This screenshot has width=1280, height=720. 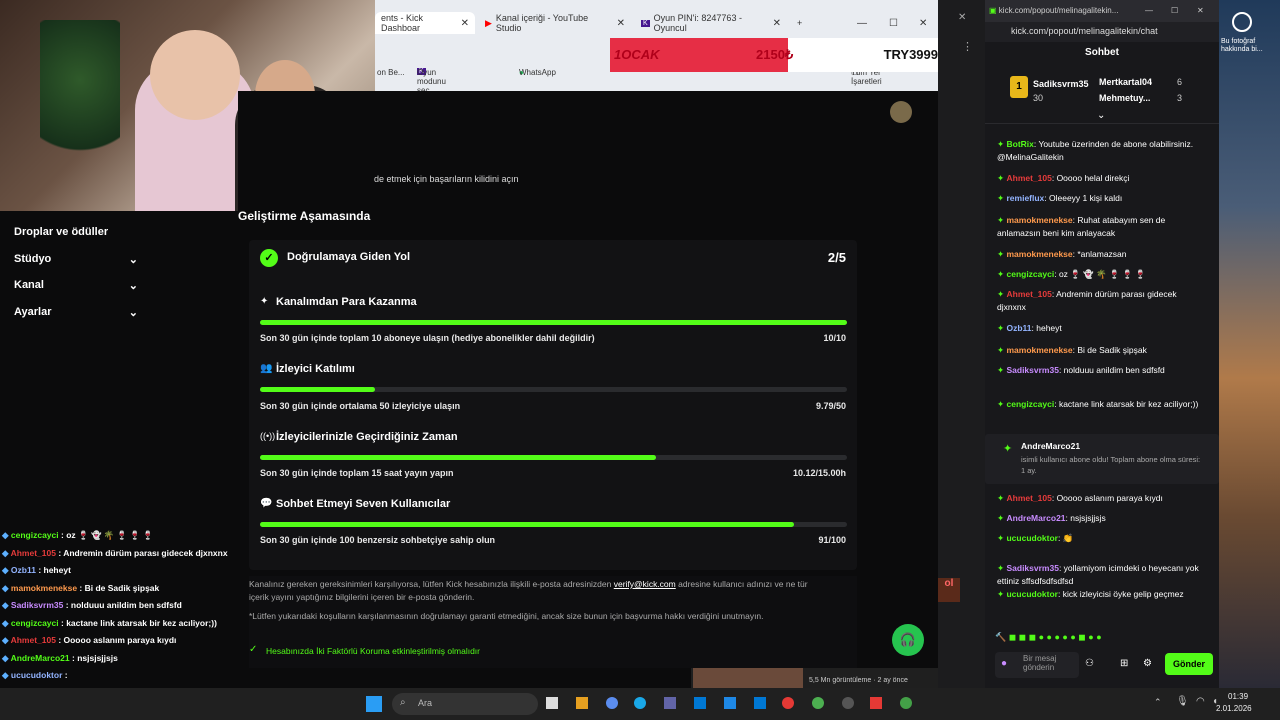 I want to click on sidebar-item-studio: Stüdyo ⌄, so click(x=76, y=259).